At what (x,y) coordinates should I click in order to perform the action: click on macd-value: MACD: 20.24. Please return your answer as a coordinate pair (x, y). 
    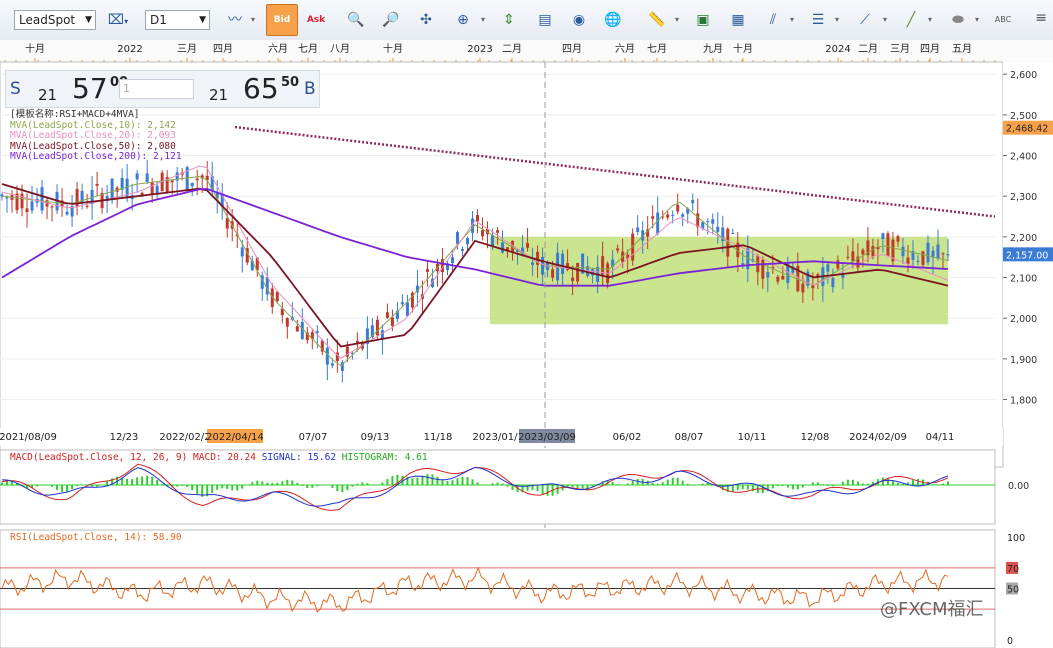
    Looking at the image, I should click on (224, 457).